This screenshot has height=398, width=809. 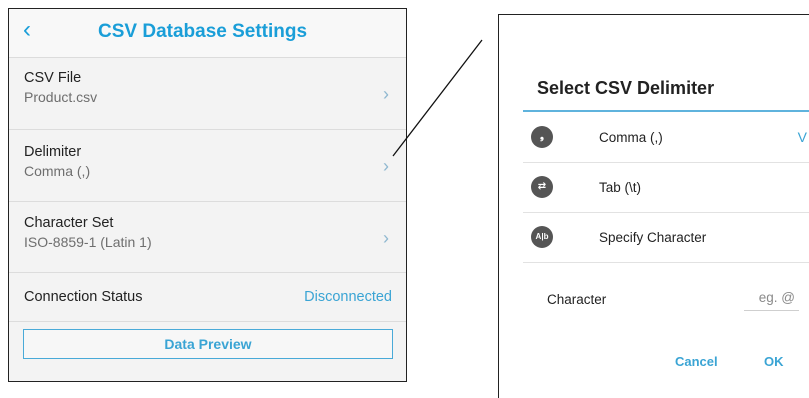 I want to click on cancel-button: Cancel, so click(x=696, y=361).